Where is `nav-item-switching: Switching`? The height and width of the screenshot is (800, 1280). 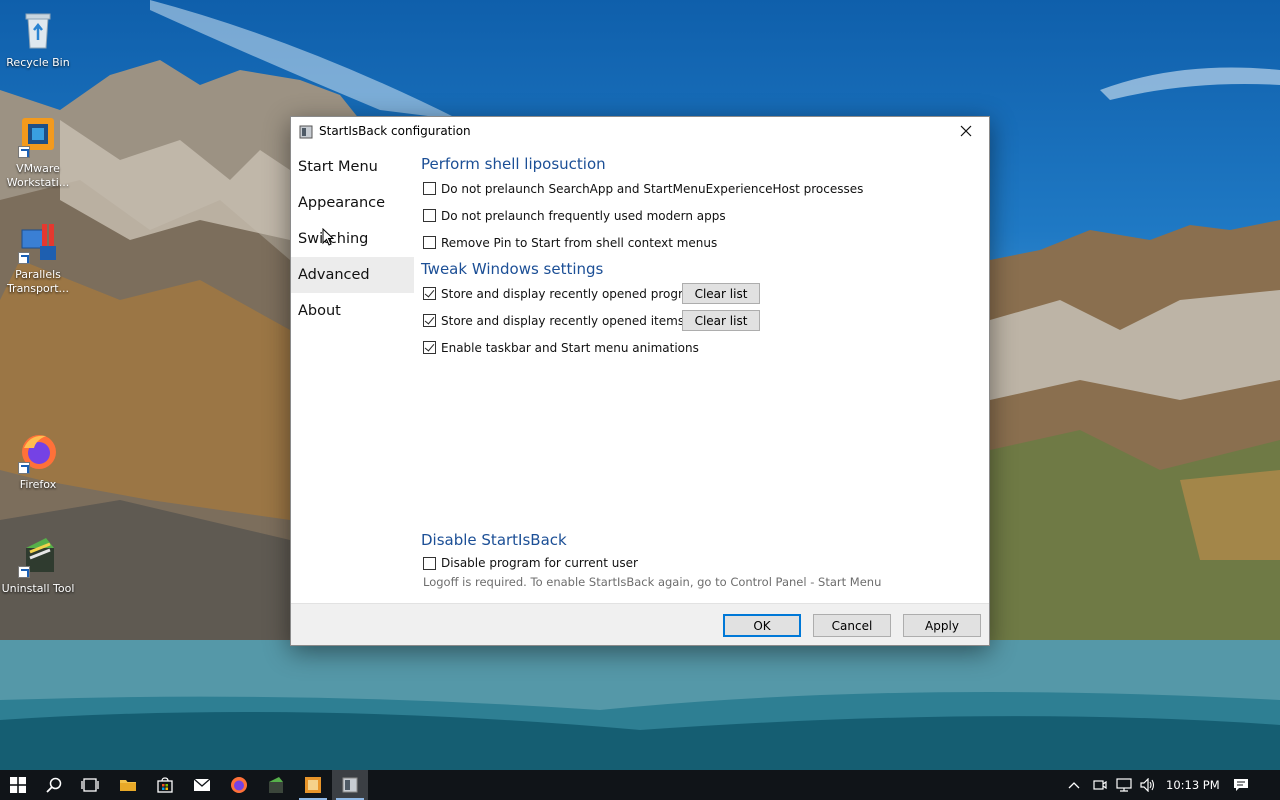 nav-item-switching: Switching is located at coordinates (352, 239).